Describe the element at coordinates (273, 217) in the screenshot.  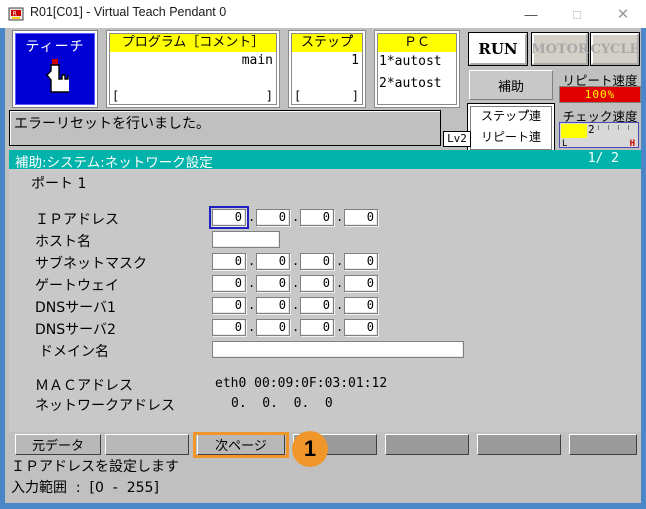
I see `ip-address-octet-2: 0` at that location.